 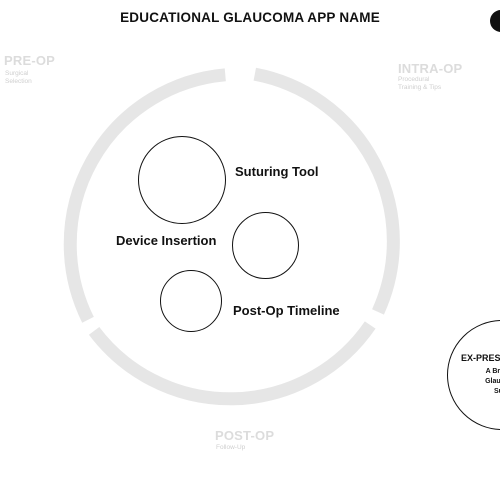 What do you see at coordinates (492, 371) in the screenshot?
I see `featured-device-line1: A Breakth` at bounding box center [492, 371].